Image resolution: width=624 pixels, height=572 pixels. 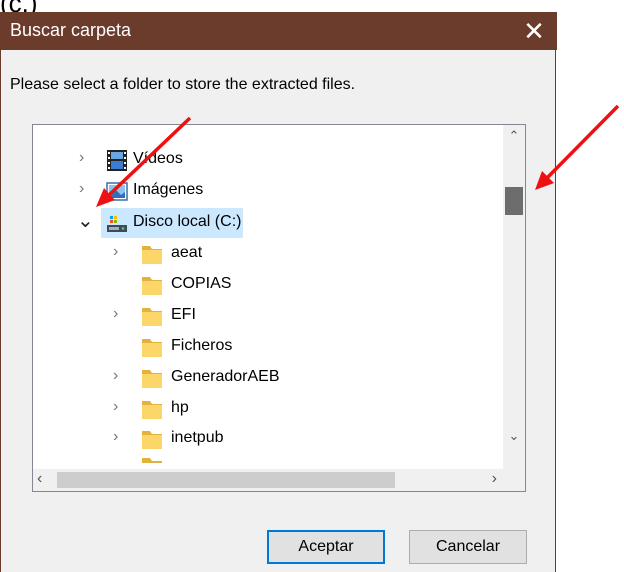 I want to click on scroll-up-icon: ⌃, so click(x=514, y=136).